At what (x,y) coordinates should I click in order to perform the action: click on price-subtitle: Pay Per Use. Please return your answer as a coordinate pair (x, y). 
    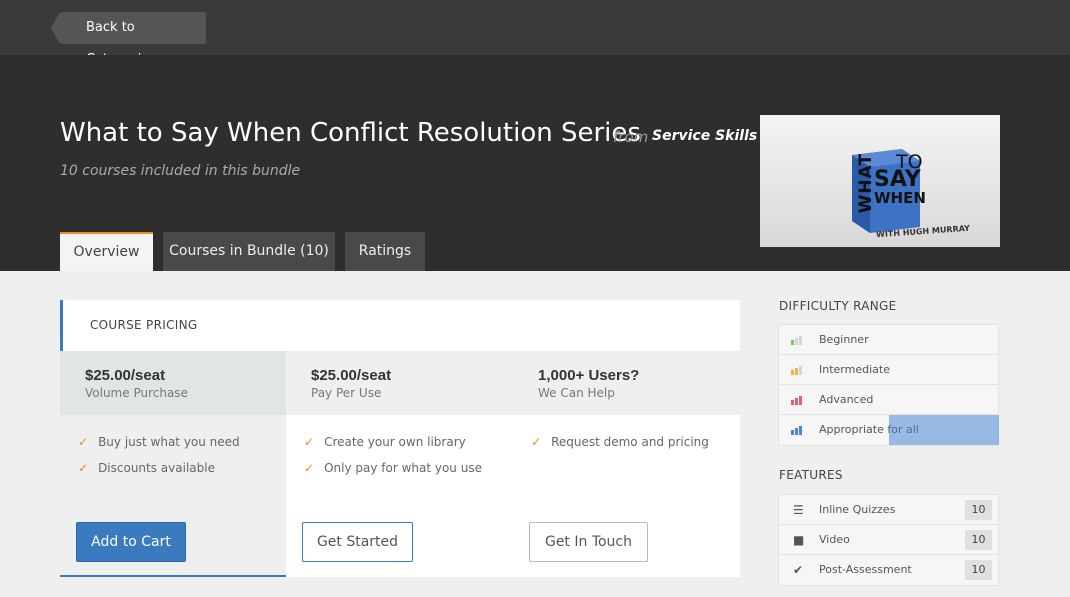
    Looking at the image, I should click on (346, 393).